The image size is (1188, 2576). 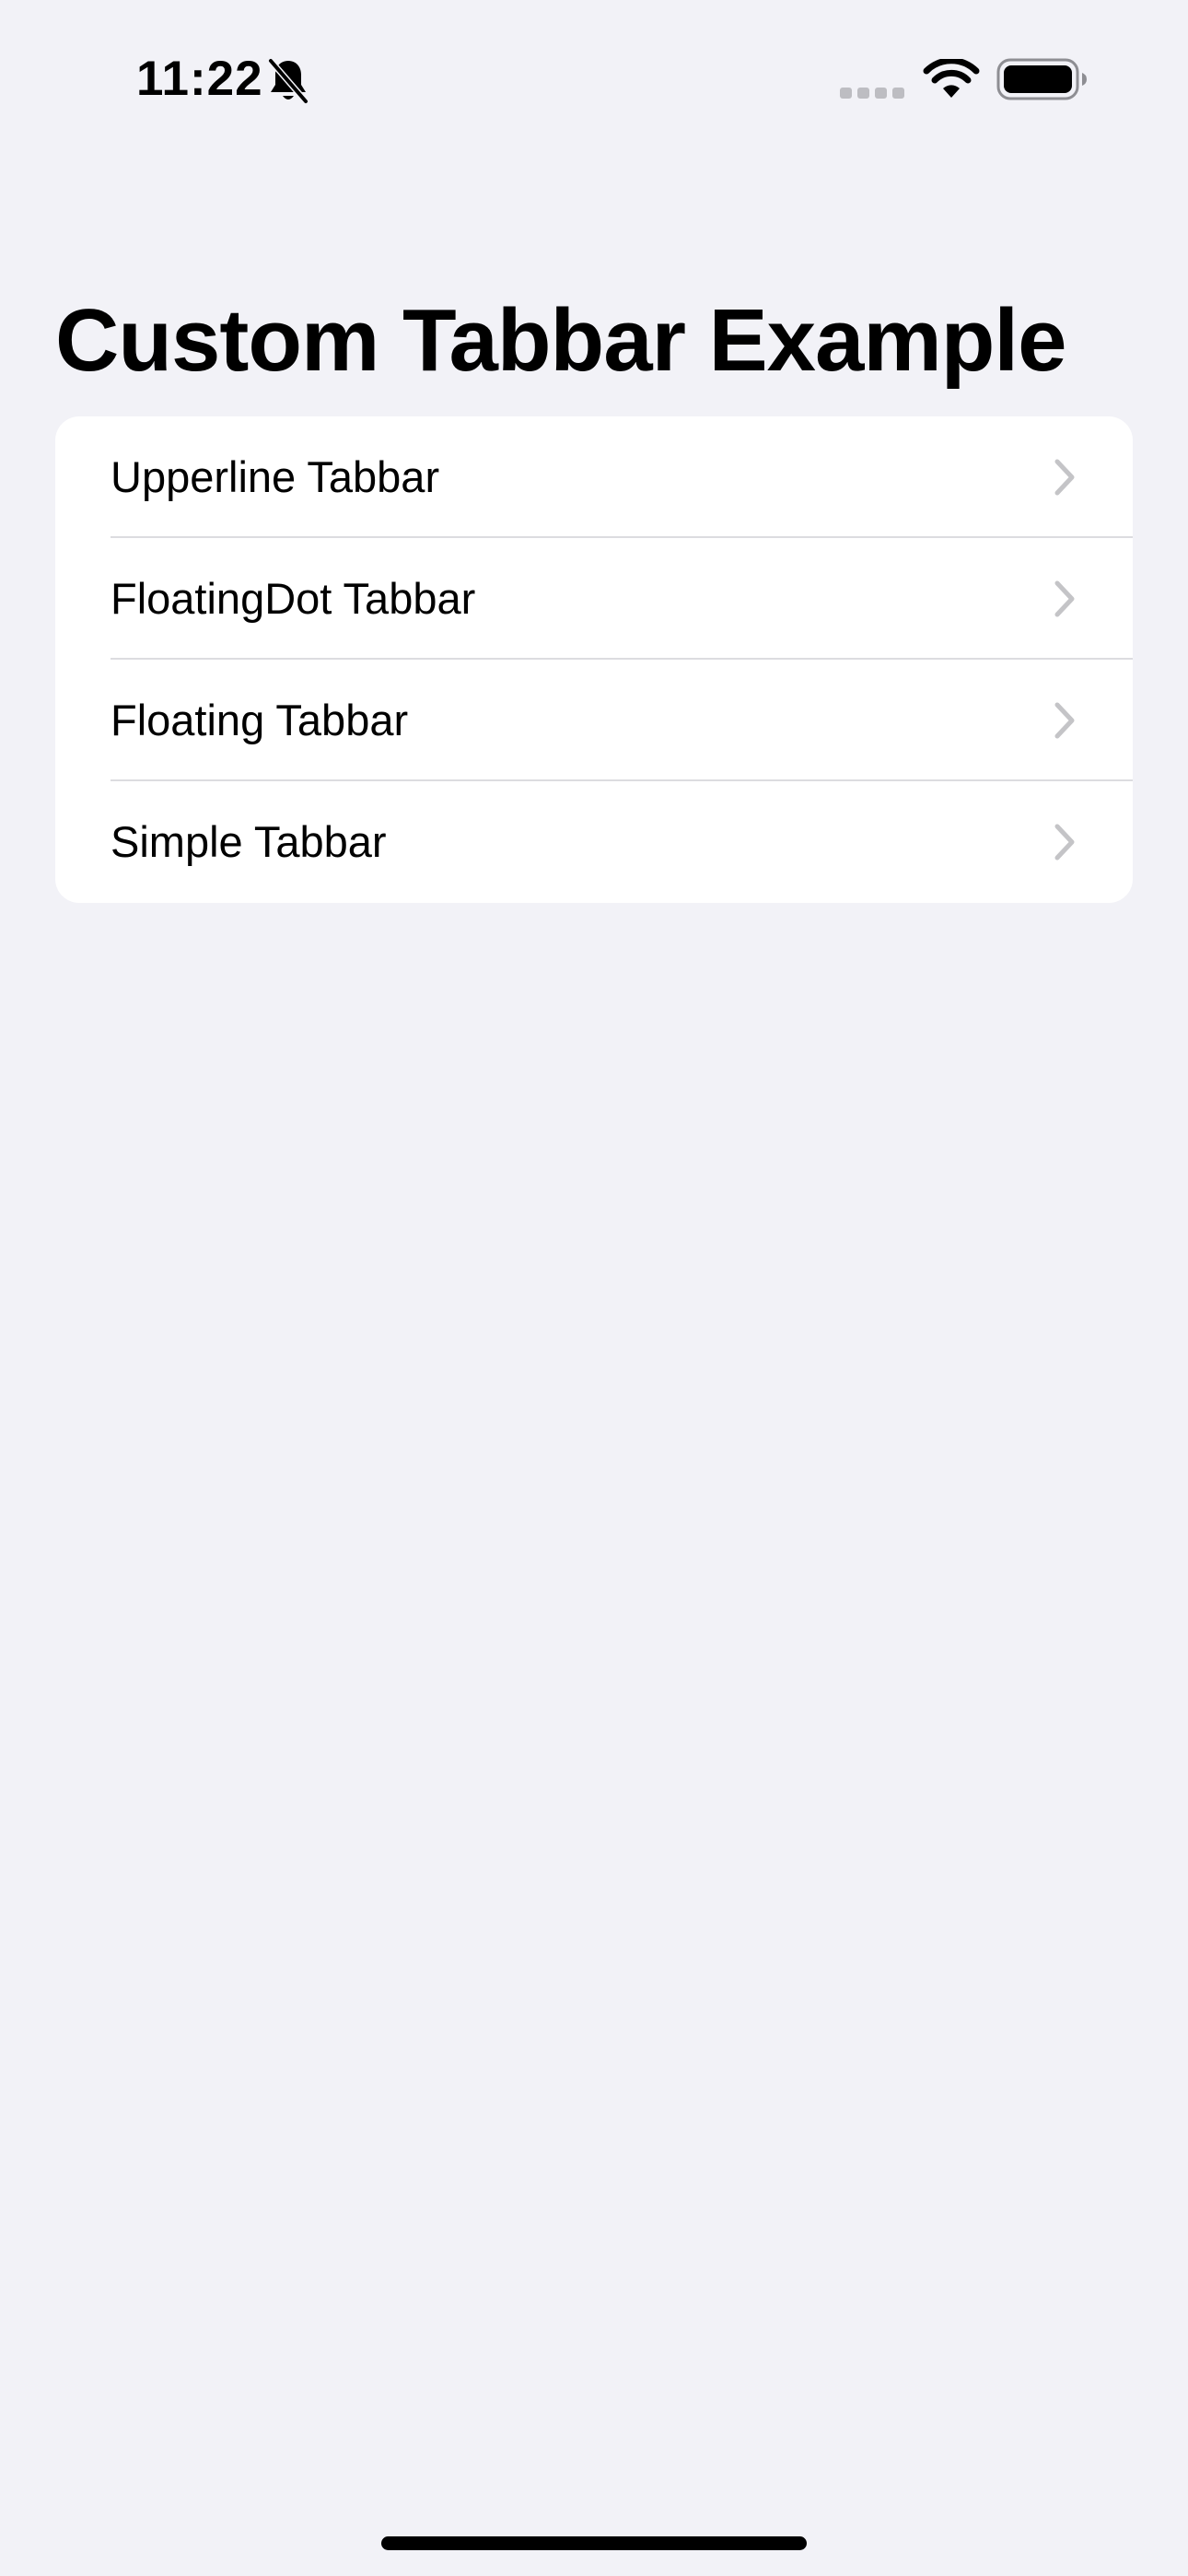 What do you see at coordinates (594, 720) in the screenshot?
I see `list-item-floating-tabbar: Floating Tabbar` at bounding box center [594, 720].